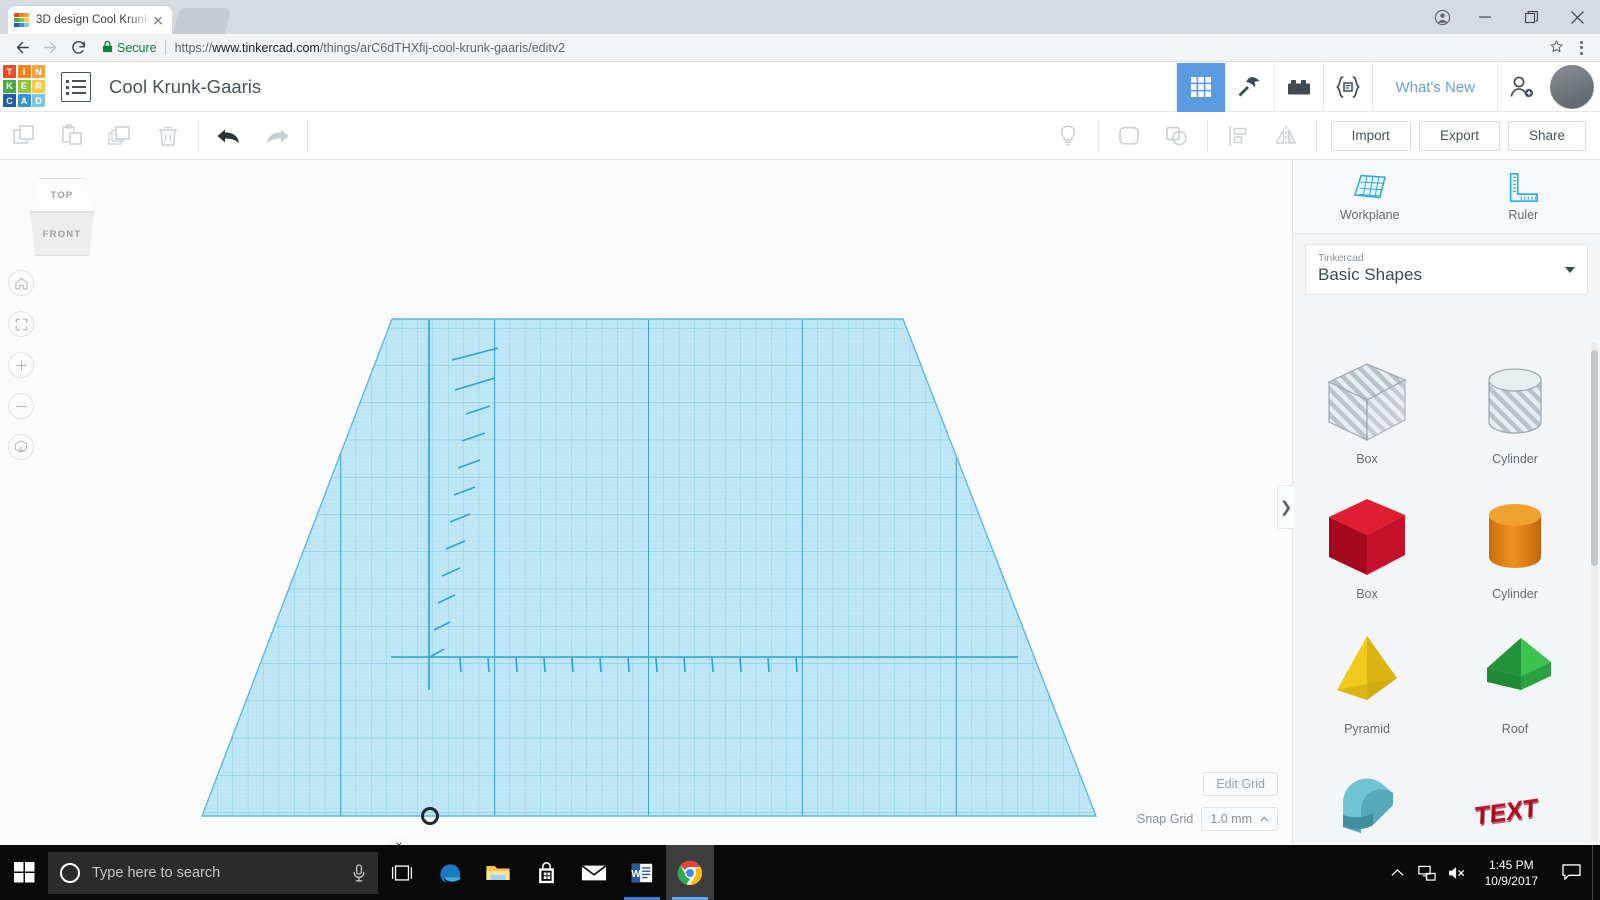 This screenshot has width=1600, height=900. I want to click on tinkercad-toolbar: Import Export Share, so click(800, 136).